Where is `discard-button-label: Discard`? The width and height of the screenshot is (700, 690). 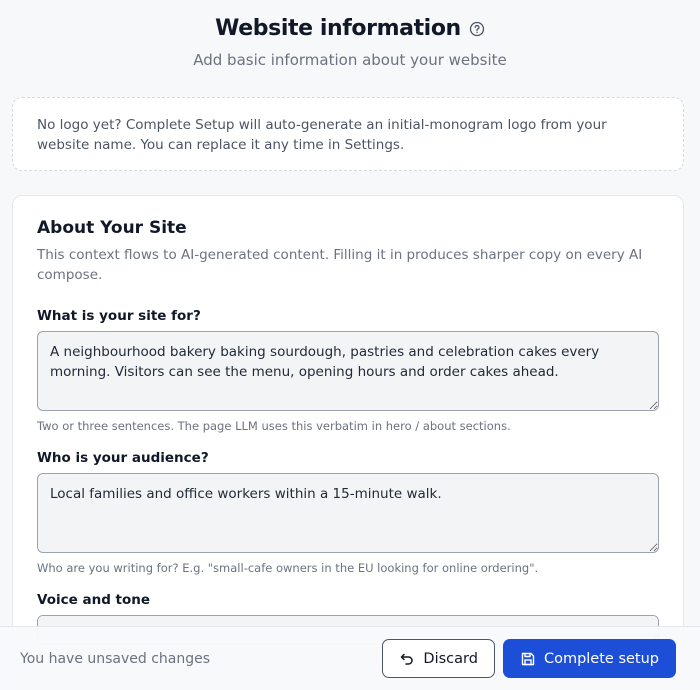
discard-button-label: Discard is located at coordinates (450, 658).